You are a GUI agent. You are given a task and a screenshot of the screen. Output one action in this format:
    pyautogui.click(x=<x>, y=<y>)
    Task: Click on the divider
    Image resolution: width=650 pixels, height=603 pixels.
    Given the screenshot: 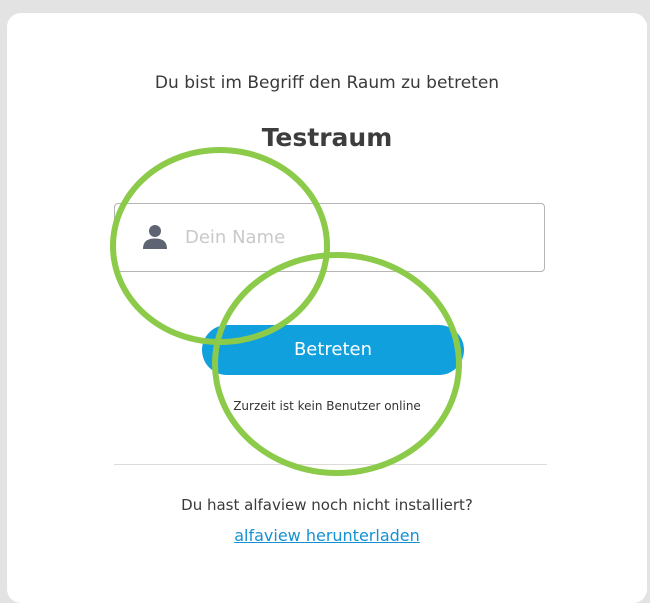 What is the action you would take?
    pyautogui.click(x=330, y=464)
    